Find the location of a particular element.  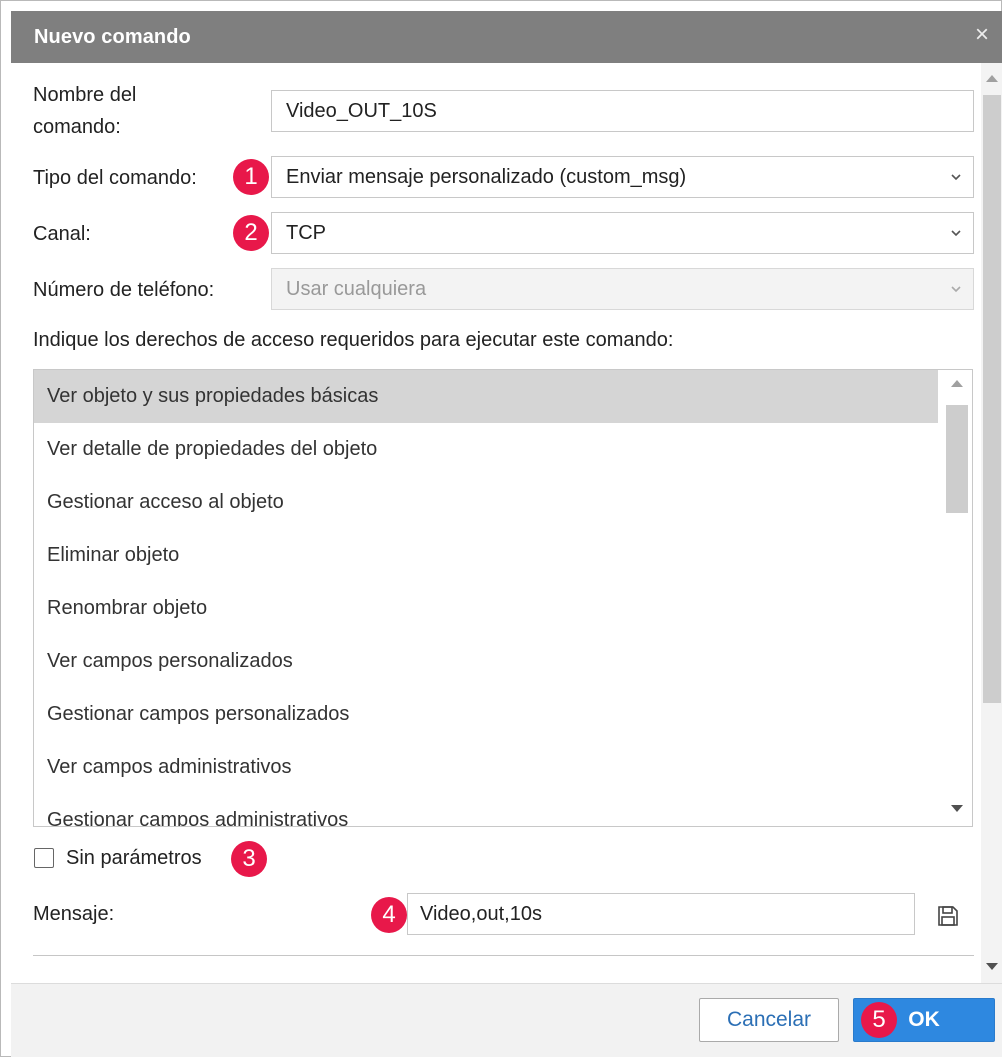

channel-select: TCP is located at coordinates (622, 233).